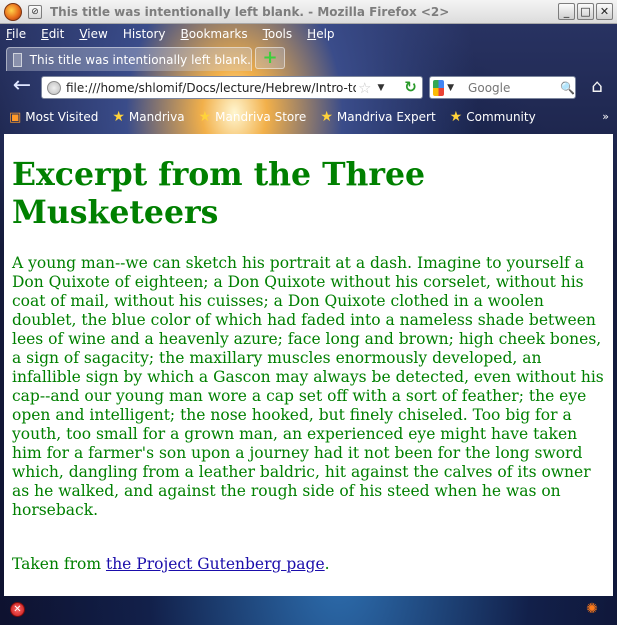 The width and height of the screenshot is (617, 625). I want to click on binoculars-search-icon: 🔍, so click(567, 88).